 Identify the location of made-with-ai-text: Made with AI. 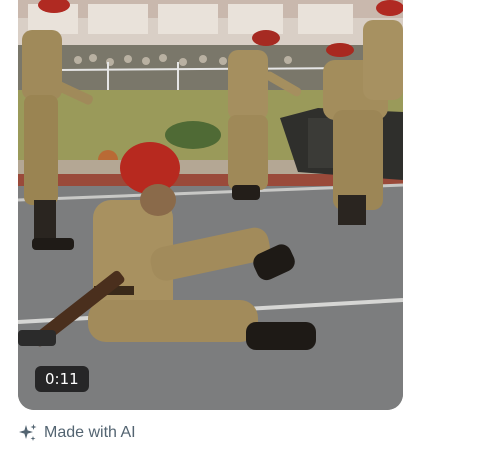
(90, 432).